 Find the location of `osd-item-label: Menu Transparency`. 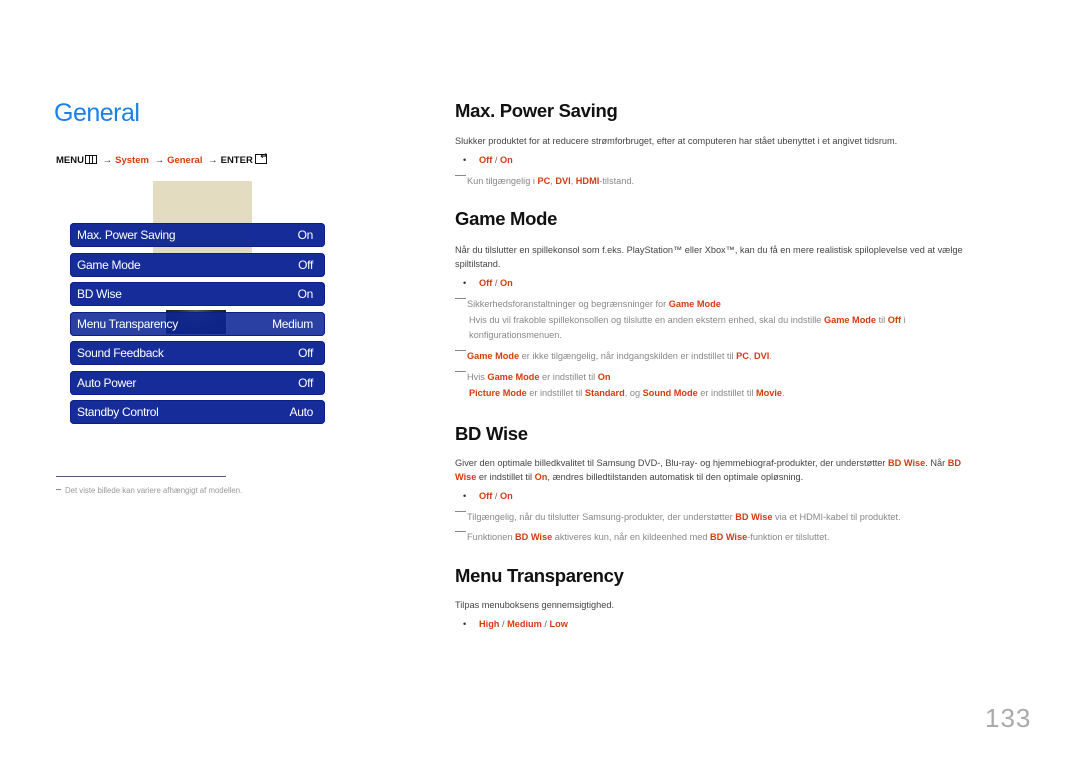

osd-item-label: Menu Transparency is located at coordinates (127, 323).